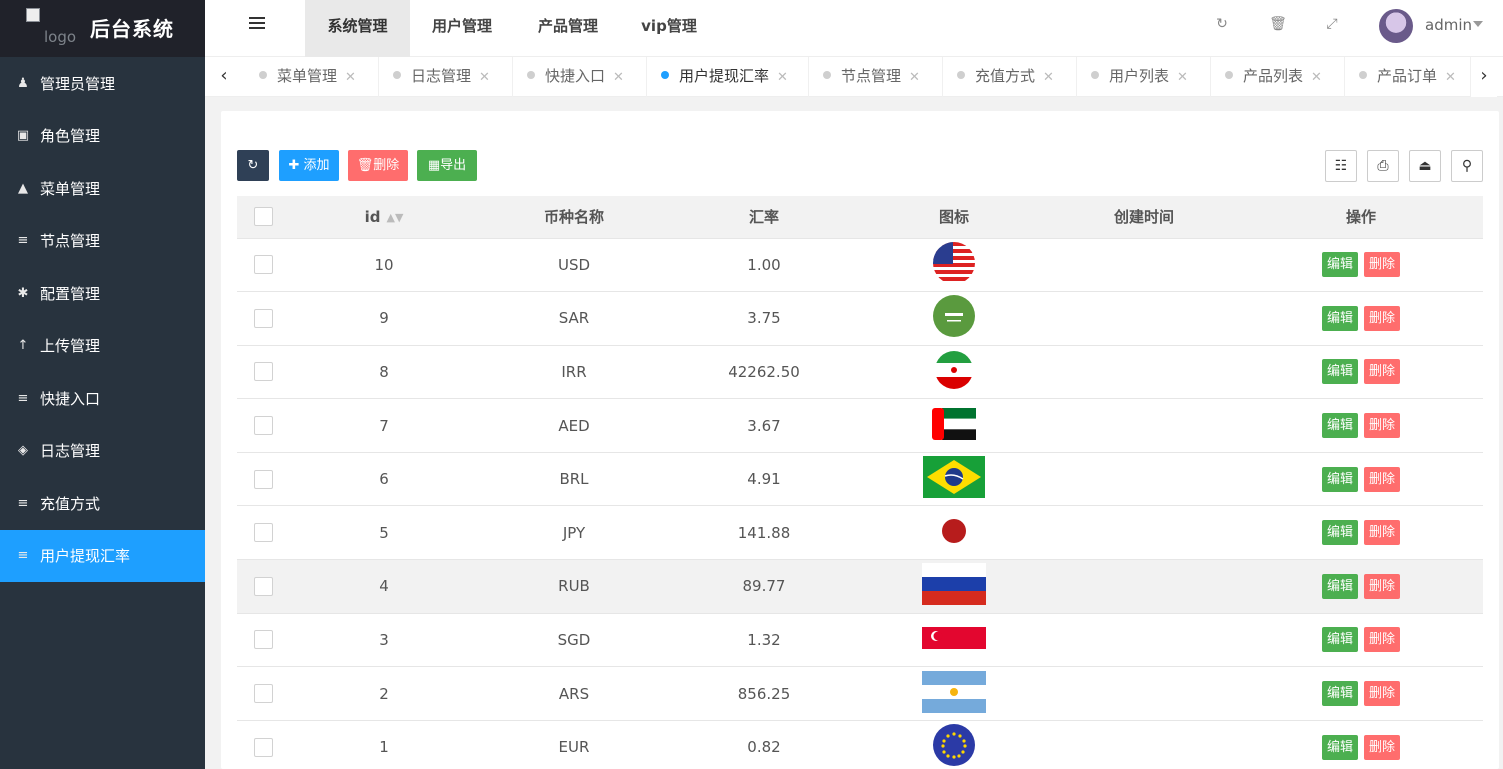  Describe the element at coordinates (1478, 24) in the screenshot. I see `chevron-down-icon` at that location.